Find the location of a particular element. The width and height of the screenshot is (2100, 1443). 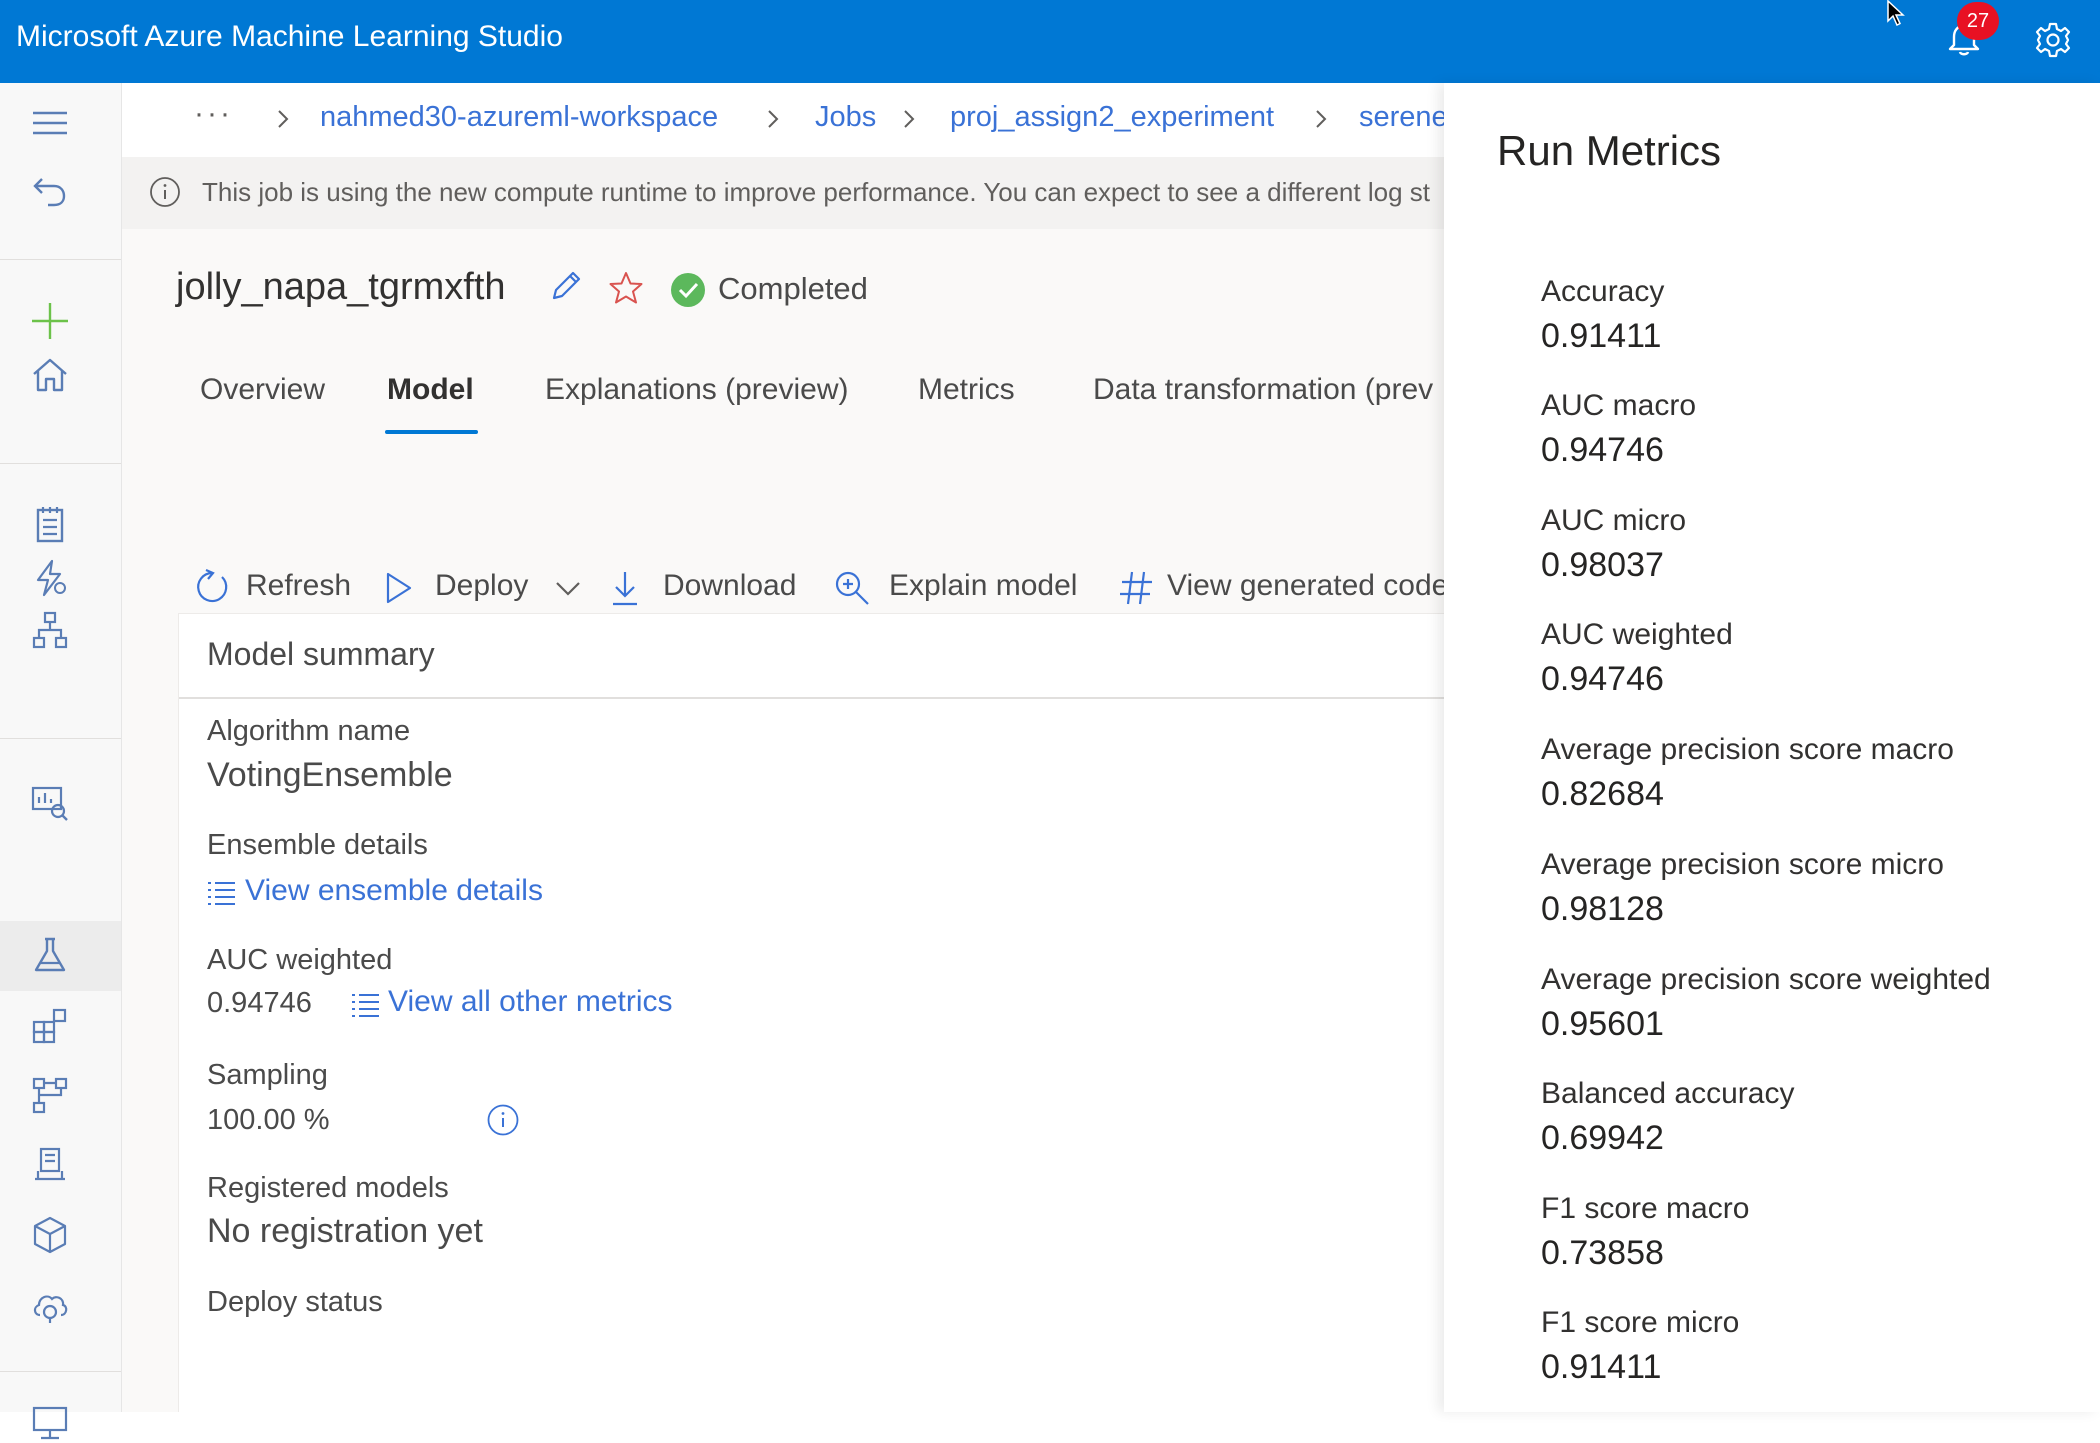

job-status: Completed is located at coordinates (793, 288).